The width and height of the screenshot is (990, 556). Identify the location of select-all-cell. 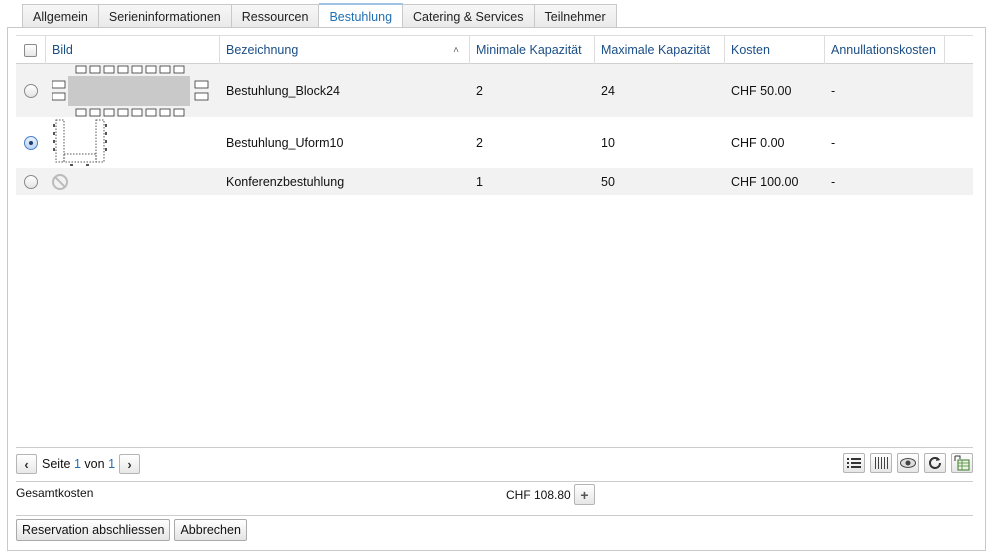
(31, 50).